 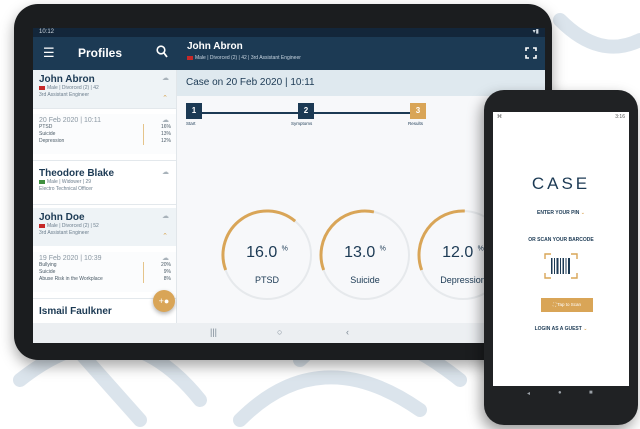 I want to click on tap-to-scan-button: ⛶ Tap to Scan, so click(x=567, y=305).